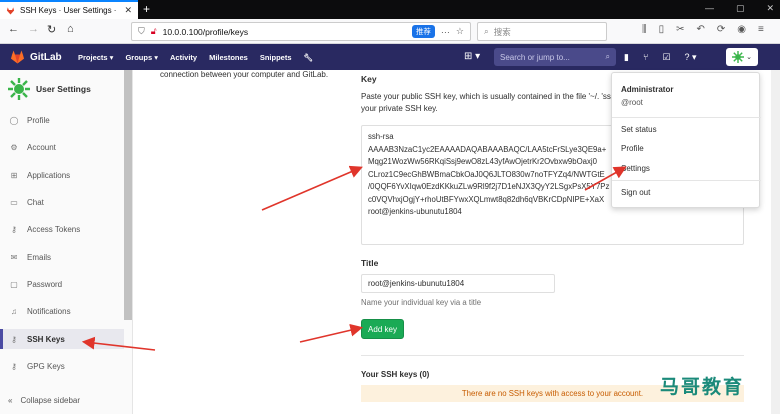  Describe the element at coordinates (680, 29) in the screenshot. I see `screenshot-icon: ✂` at that location.